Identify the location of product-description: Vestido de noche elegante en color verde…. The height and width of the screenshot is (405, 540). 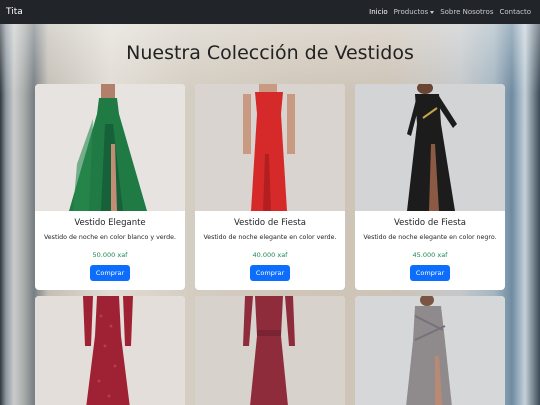
(270, 237).